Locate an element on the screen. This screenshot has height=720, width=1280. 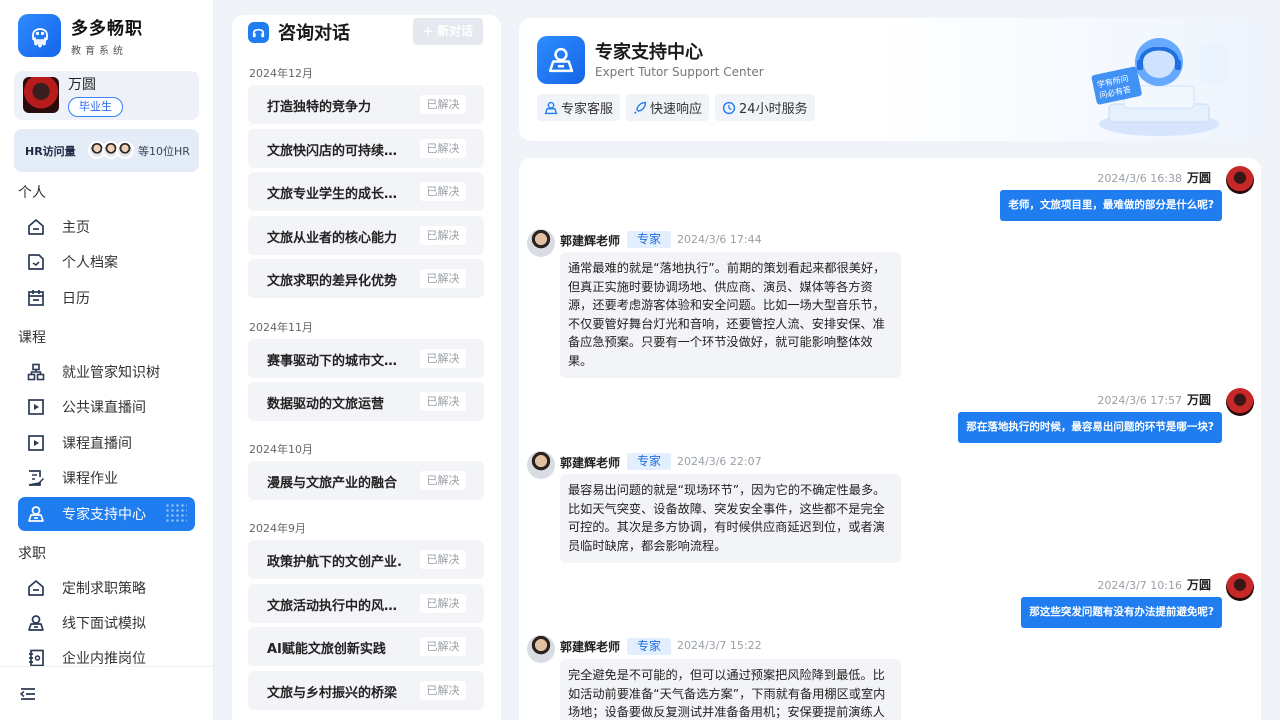
nav-item-label: 定制求职策略 is located at coordinates (104, 589).